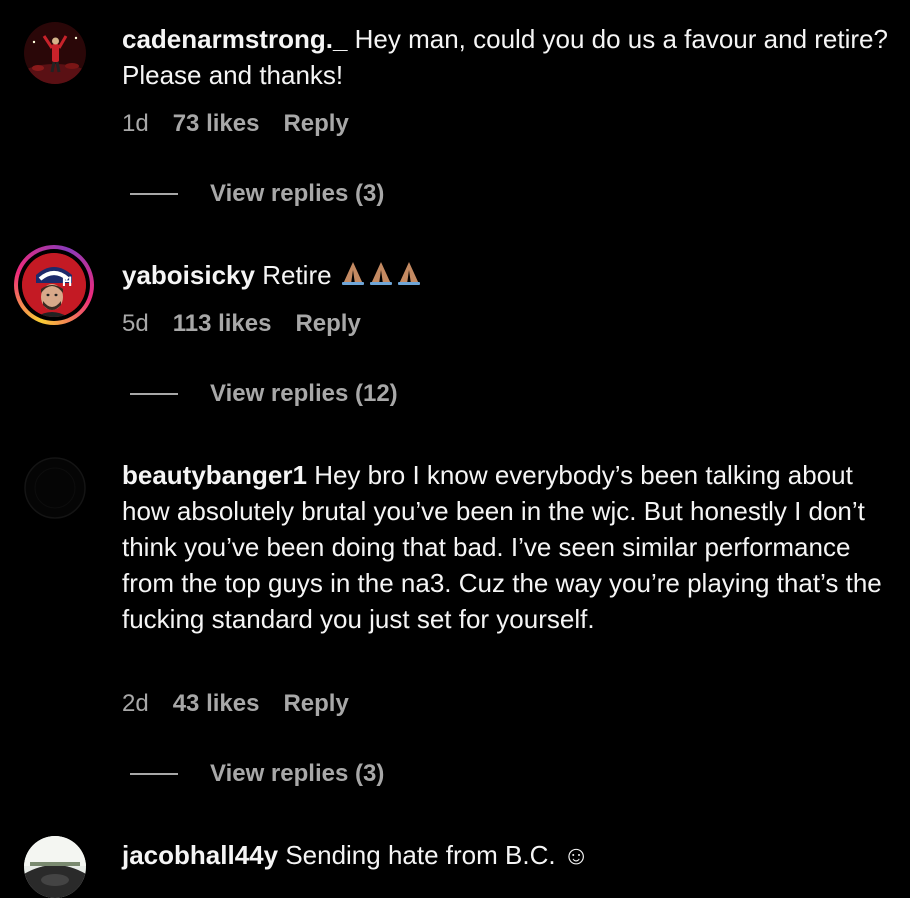  I want to click on view-replies-button: View replies (12), so click(264, 394).